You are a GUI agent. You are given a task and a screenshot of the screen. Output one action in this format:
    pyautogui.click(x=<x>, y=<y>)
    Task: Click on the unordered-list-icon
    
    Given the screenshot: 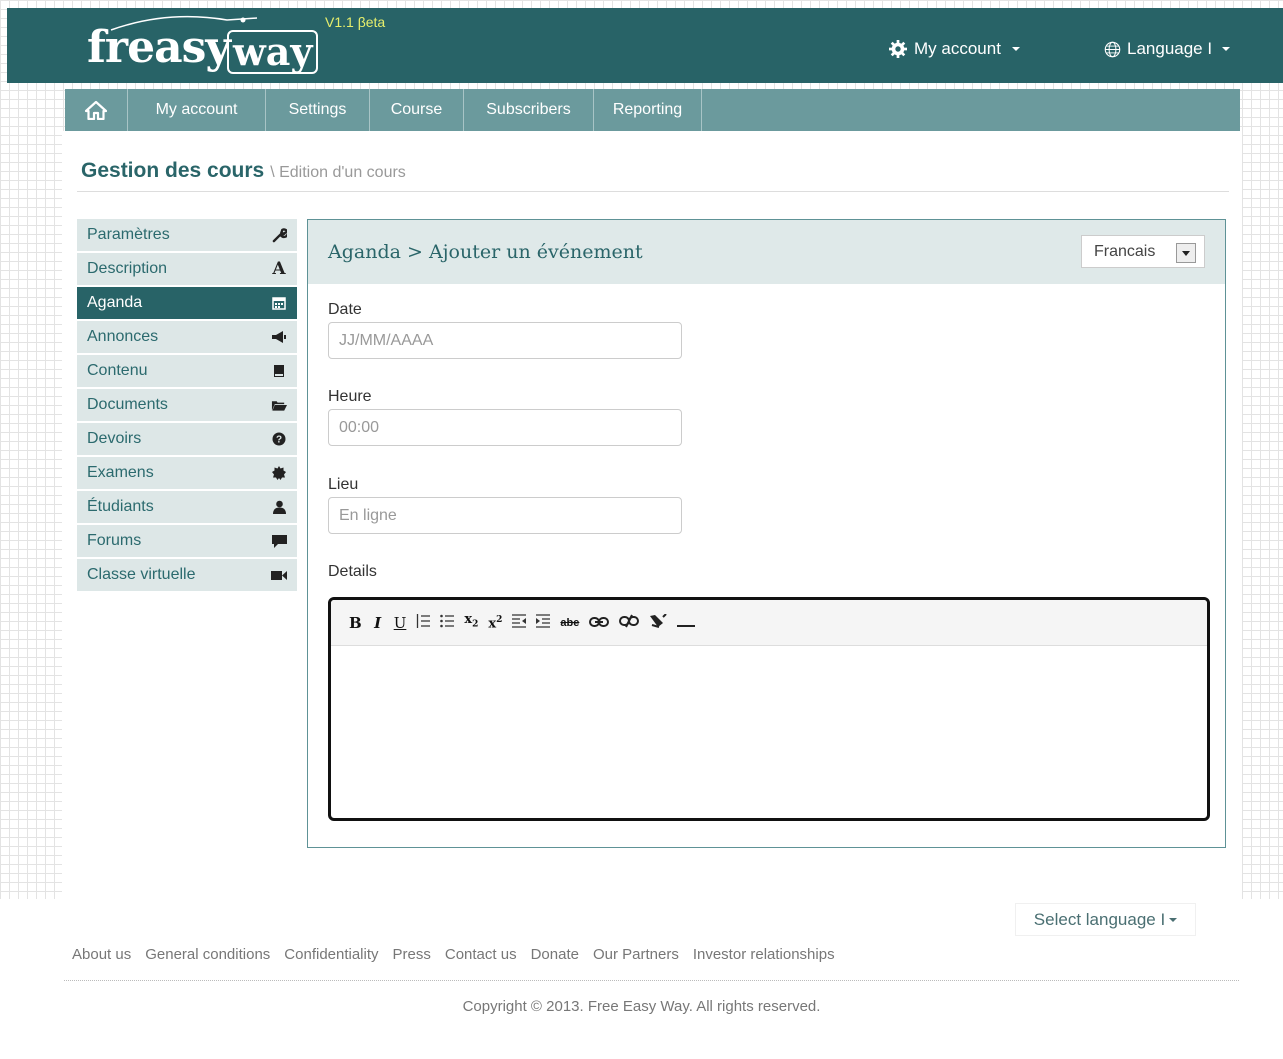 What is the action you would take?
    pyautogui.click(x=447, y=623)
    